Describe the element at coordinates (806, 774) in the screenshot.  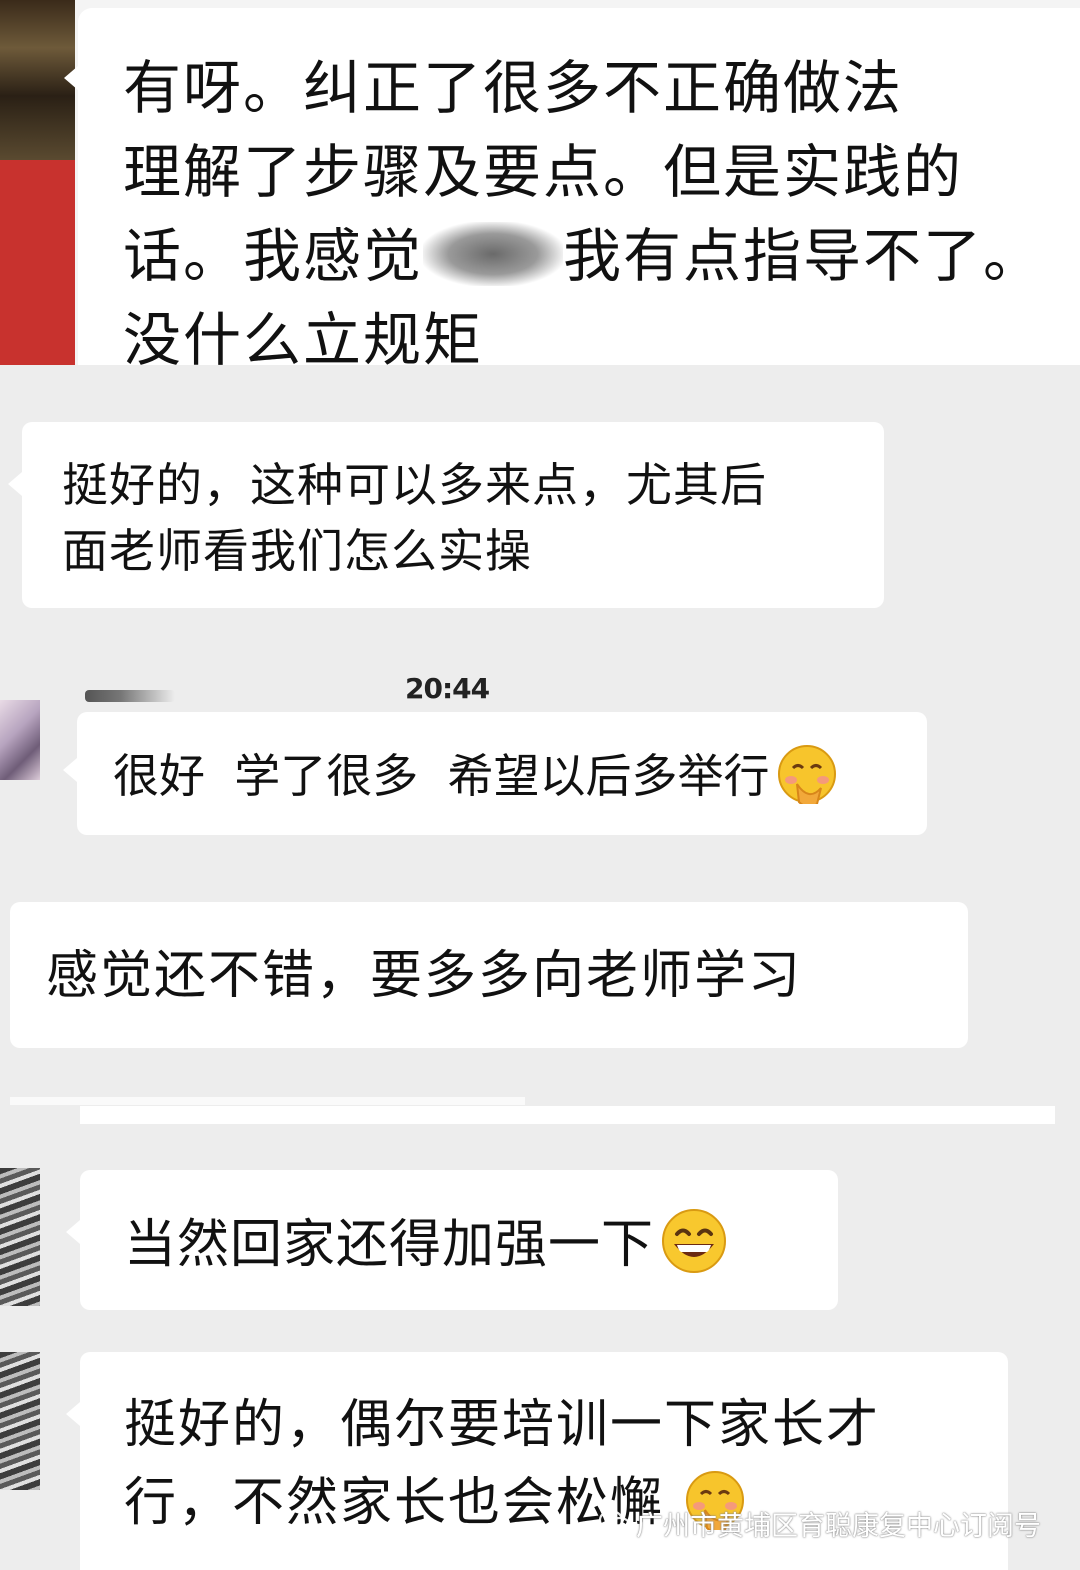
I see `blushing-face-with-hand-emoji` at that location.